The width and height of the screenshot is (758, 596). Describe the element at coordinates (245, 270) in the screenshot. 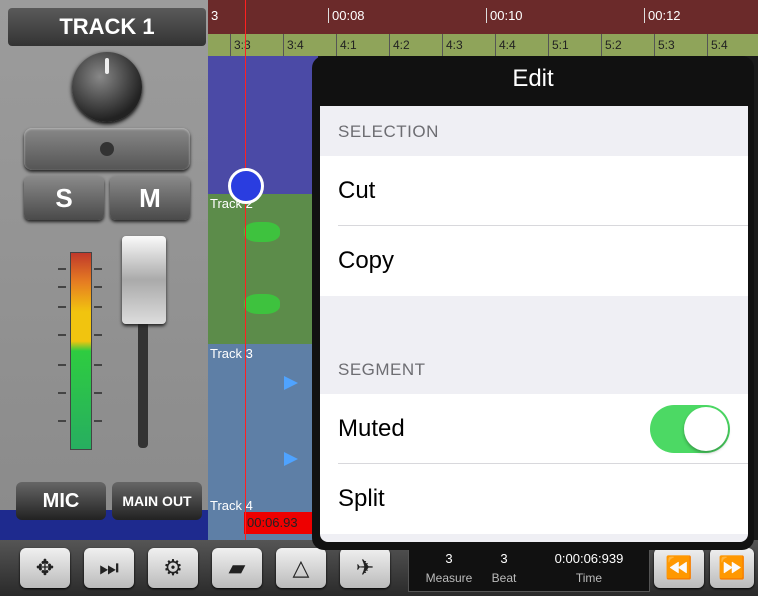

I see `playhead` at that location.